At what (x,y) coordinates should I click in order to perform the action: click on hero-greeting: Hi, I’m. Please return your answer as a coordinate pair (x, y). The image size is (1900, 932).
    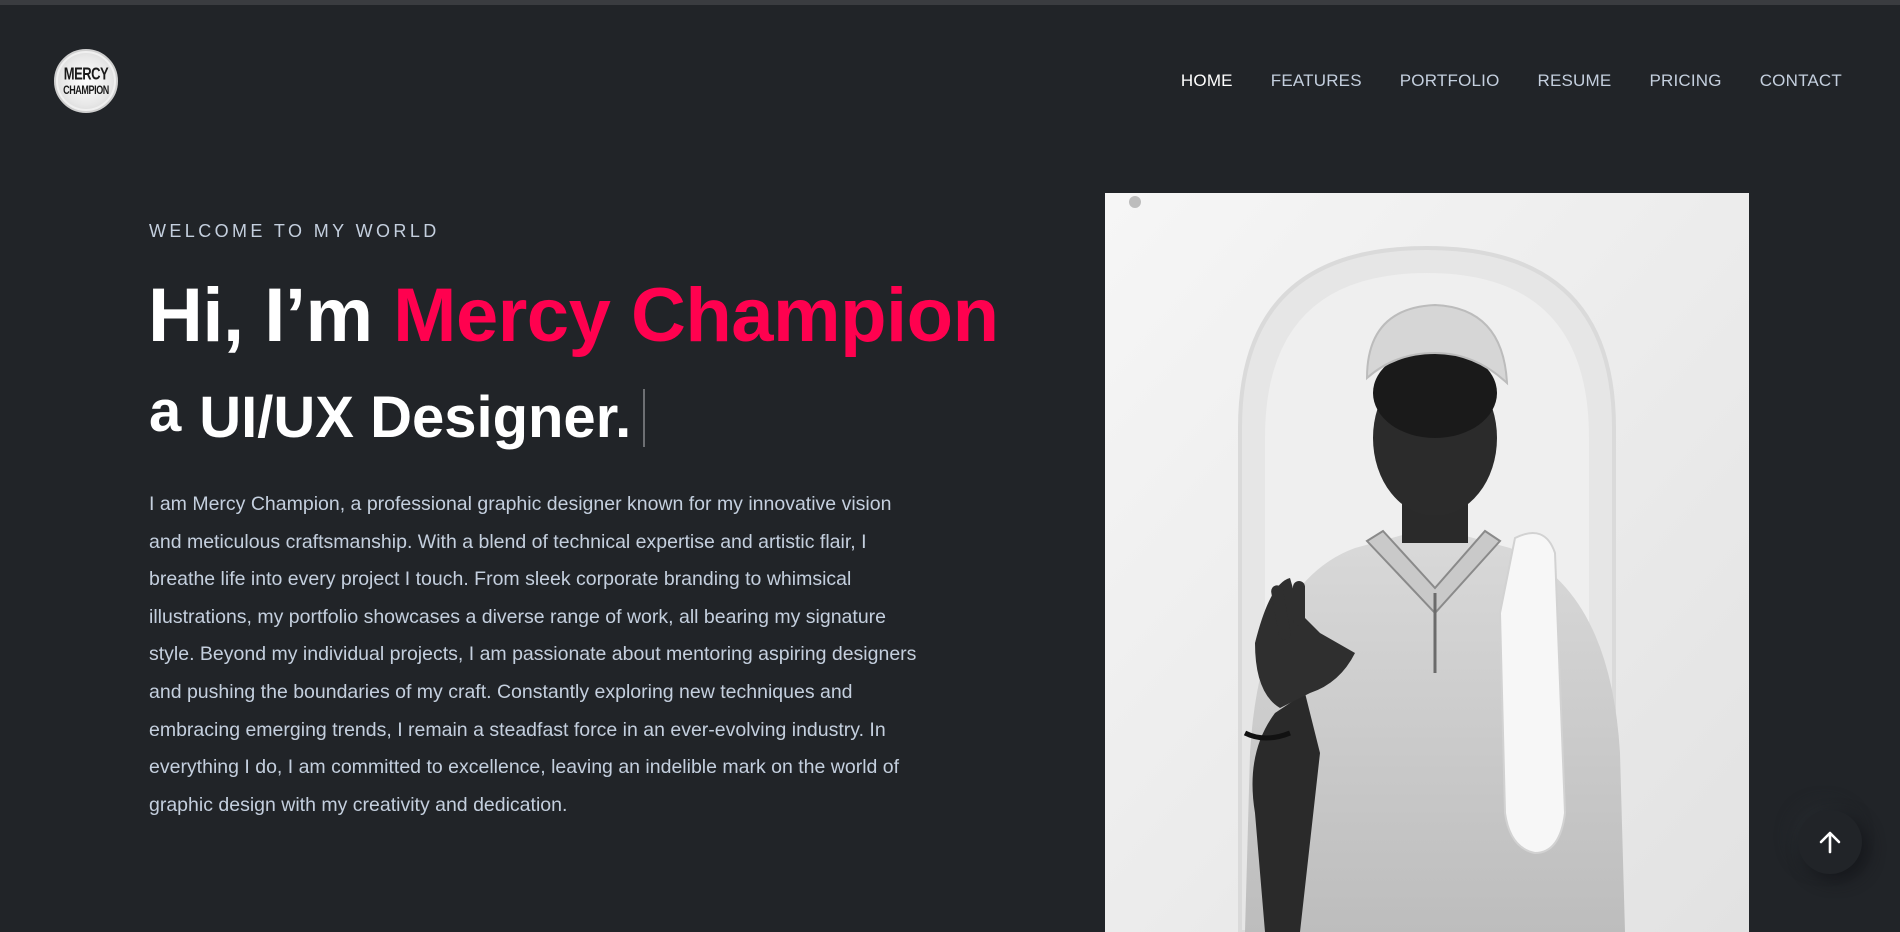
    Looking at the image, I should click on (271, 315).